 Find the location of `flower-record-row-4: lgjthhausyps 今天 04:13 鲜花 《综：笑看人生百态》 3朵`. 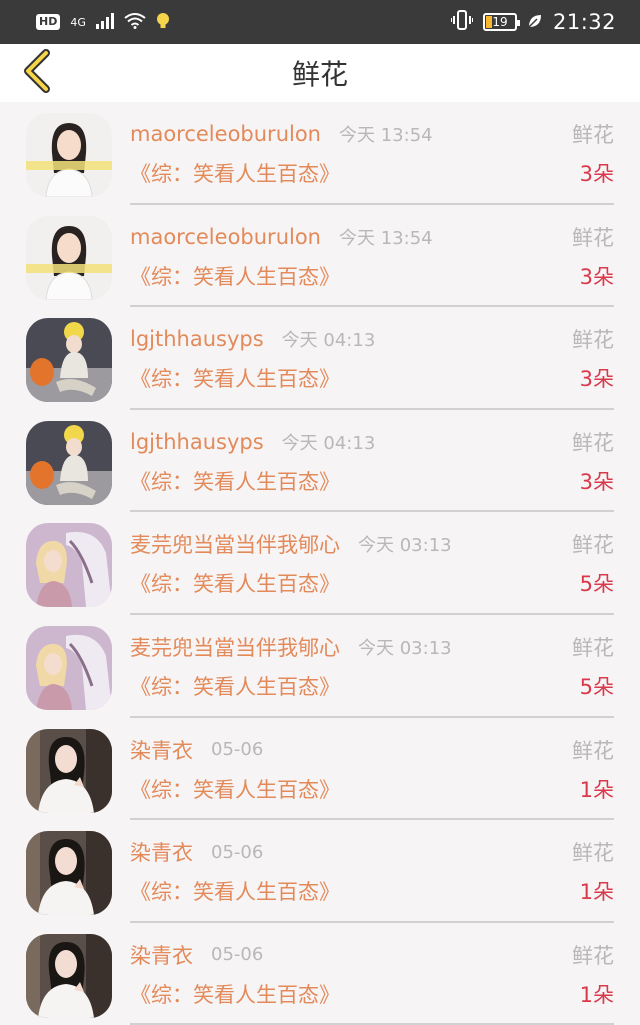

flower-record-row-4: lgjthhausyps 今天 04:13 鲜花 《综：笑看人生百态》 3朵 is located at coordinates (320, 461).